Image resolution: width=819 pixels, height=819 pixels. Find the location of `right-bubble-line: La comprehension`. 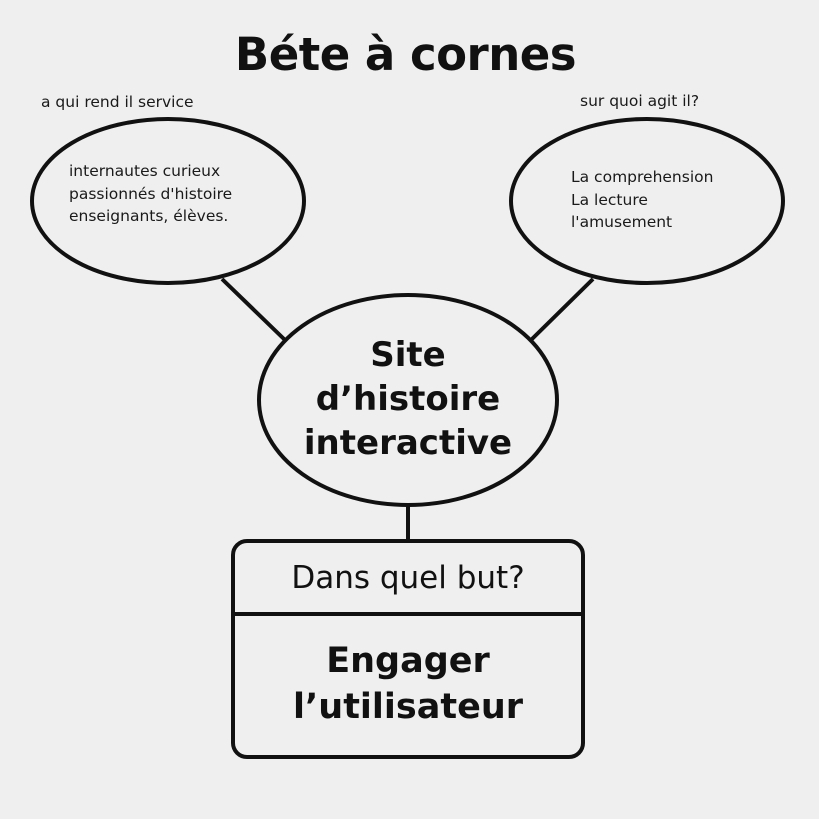

right-bubble-line: La comprehension is located at coordinates (642, 177).